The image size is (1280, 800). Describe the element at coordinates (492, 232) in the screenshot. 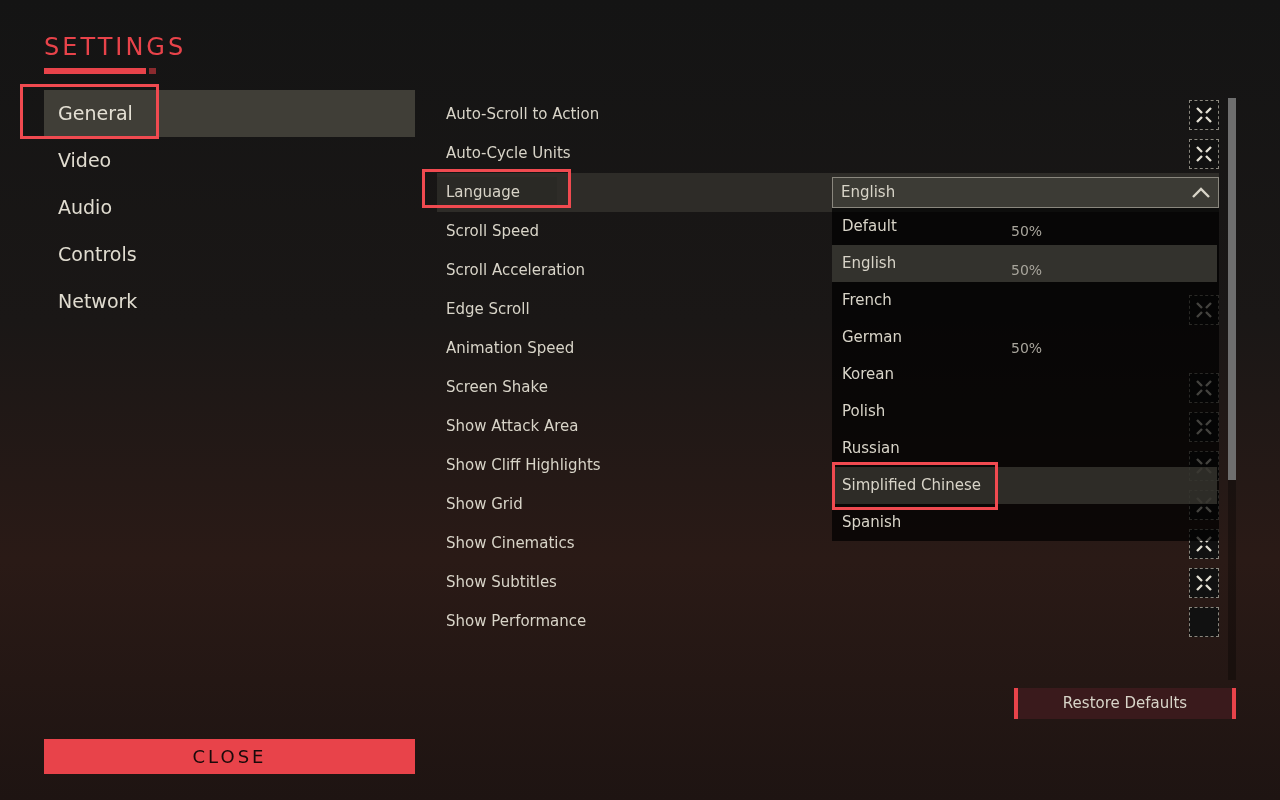

I see `setting-label: Scroll Speed` at that location.